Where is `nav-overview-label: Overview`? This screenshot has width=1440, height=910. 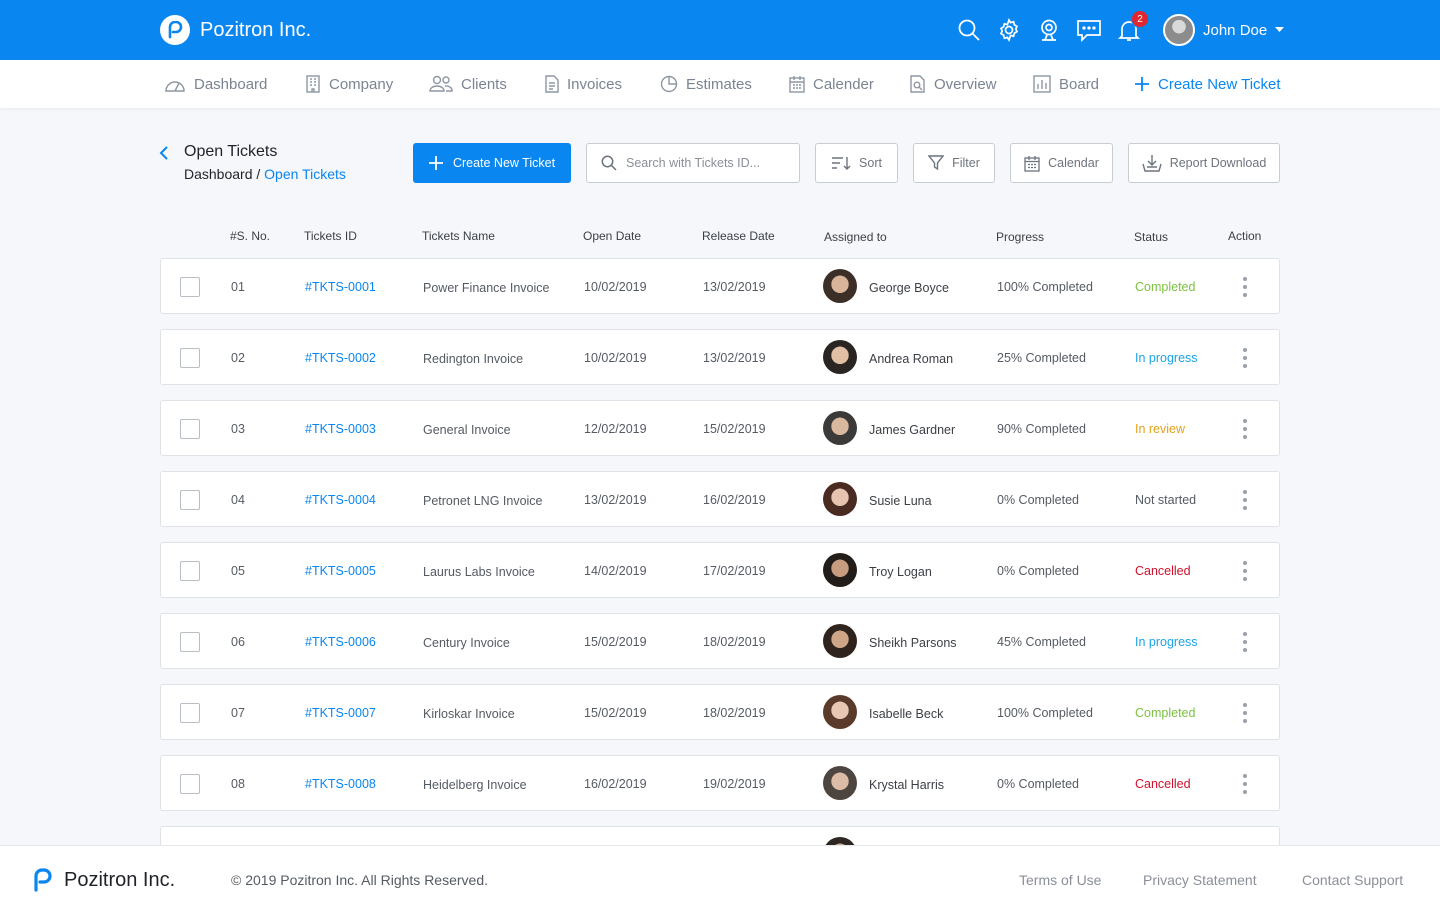
nav-overview-label: Overview is located at coordinates (965, 84).